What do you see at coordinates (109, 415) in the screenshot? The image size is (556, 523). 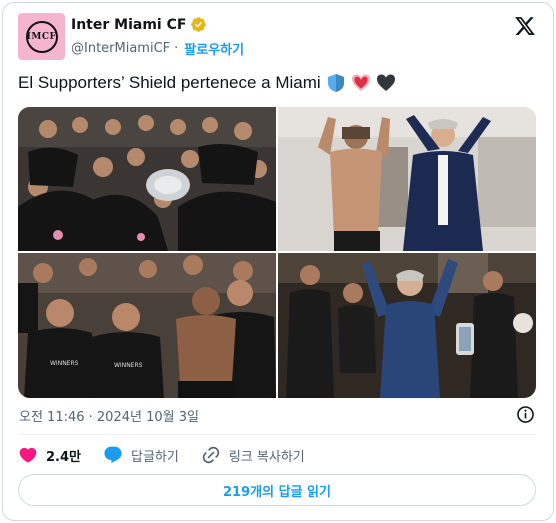 I see `tweet-timestamp: 오전 11:46 · 2024년 10월 3일` at bounding box center [109, 415].